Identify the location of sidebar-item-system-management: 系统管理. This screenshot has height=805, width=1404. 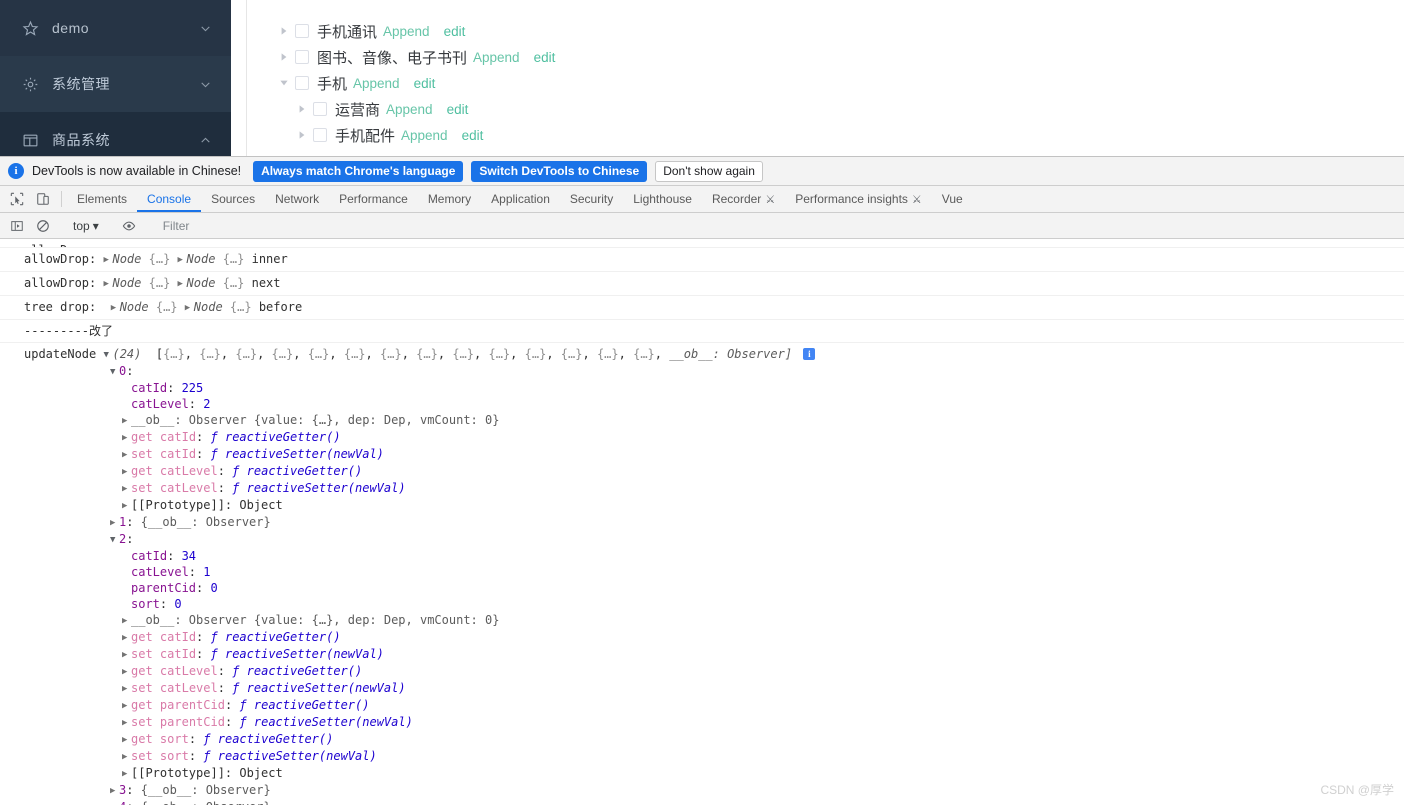
(115, 84).